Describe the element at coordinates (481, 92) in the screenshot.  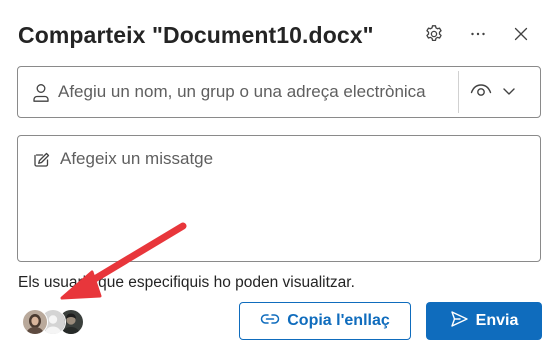
I see `eye-icon` at that location.